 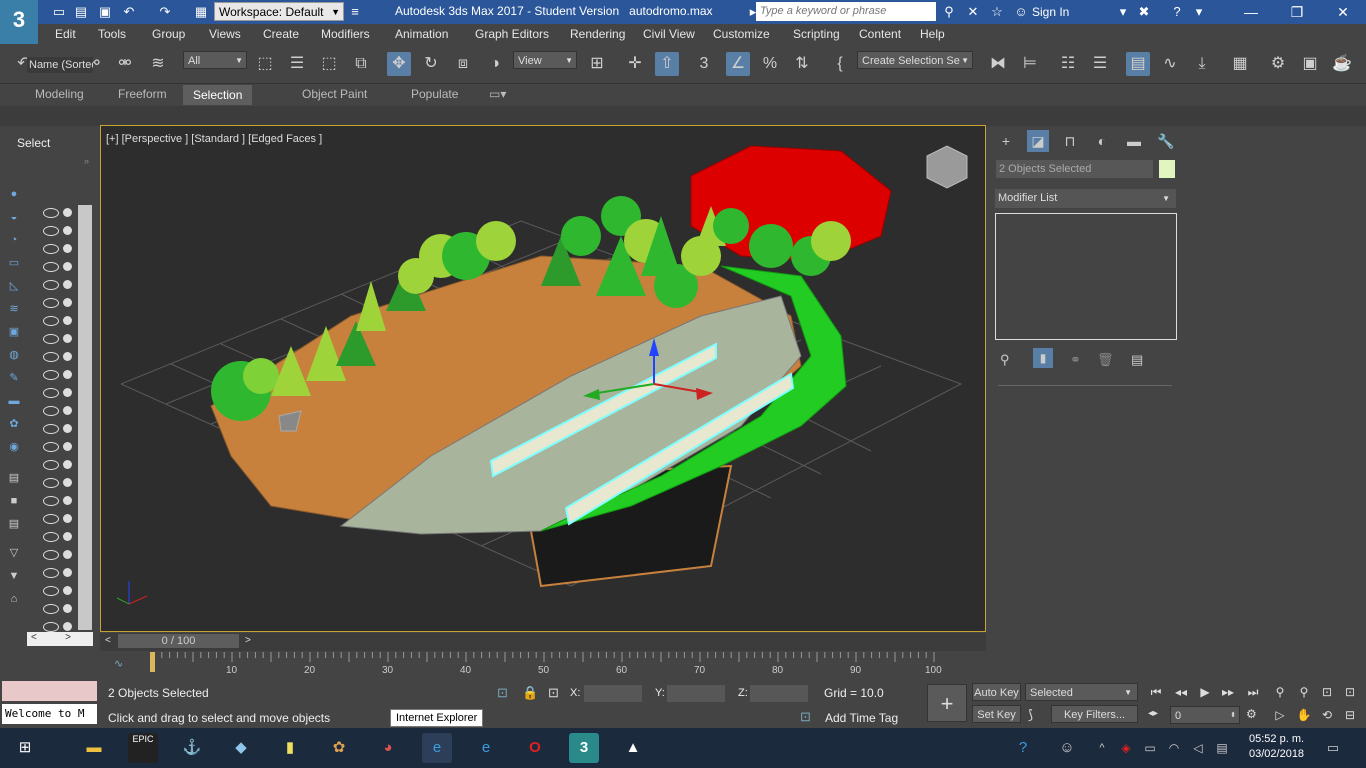 What do you see at coordinates (1304, 715) in the screenshot?
I see `pan-view-icon: ✋` at bounding box center [1304, 715].